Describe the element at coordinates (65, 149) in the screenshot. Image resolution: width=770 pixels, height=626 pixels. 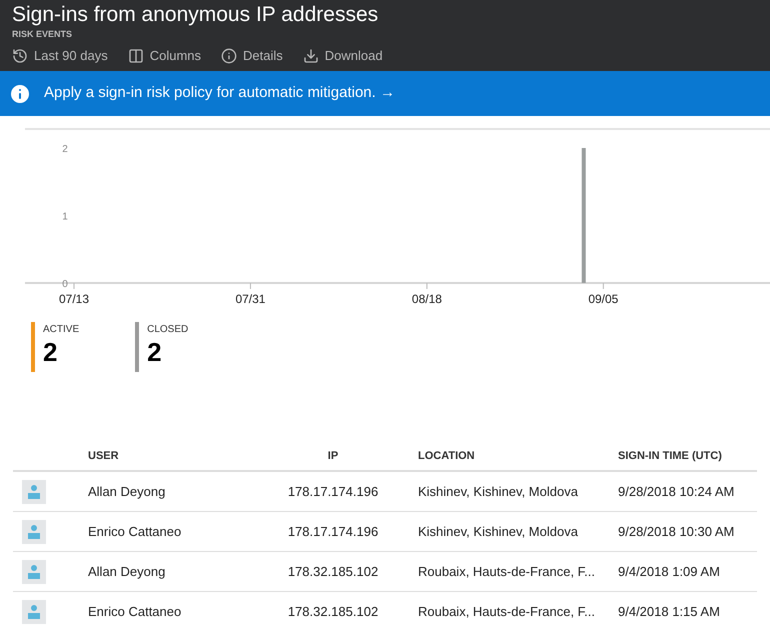
I see `y-tick-label: 2` at that location.